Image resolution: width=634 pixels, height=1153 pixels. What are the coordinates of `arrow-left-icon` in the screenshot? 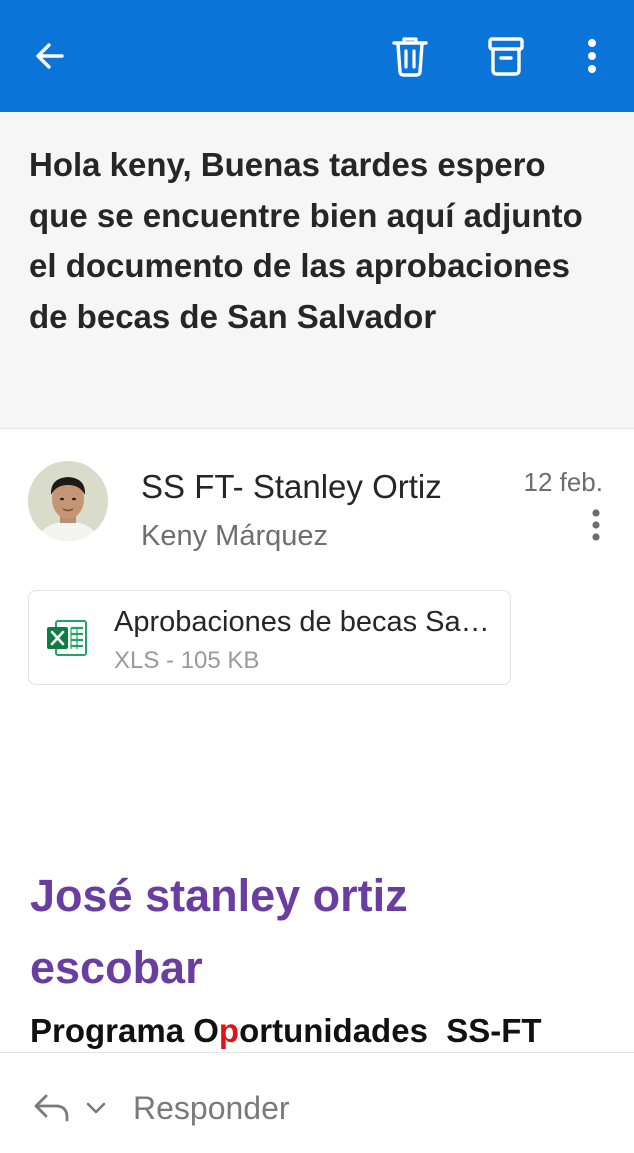 It's located at (50, 56).